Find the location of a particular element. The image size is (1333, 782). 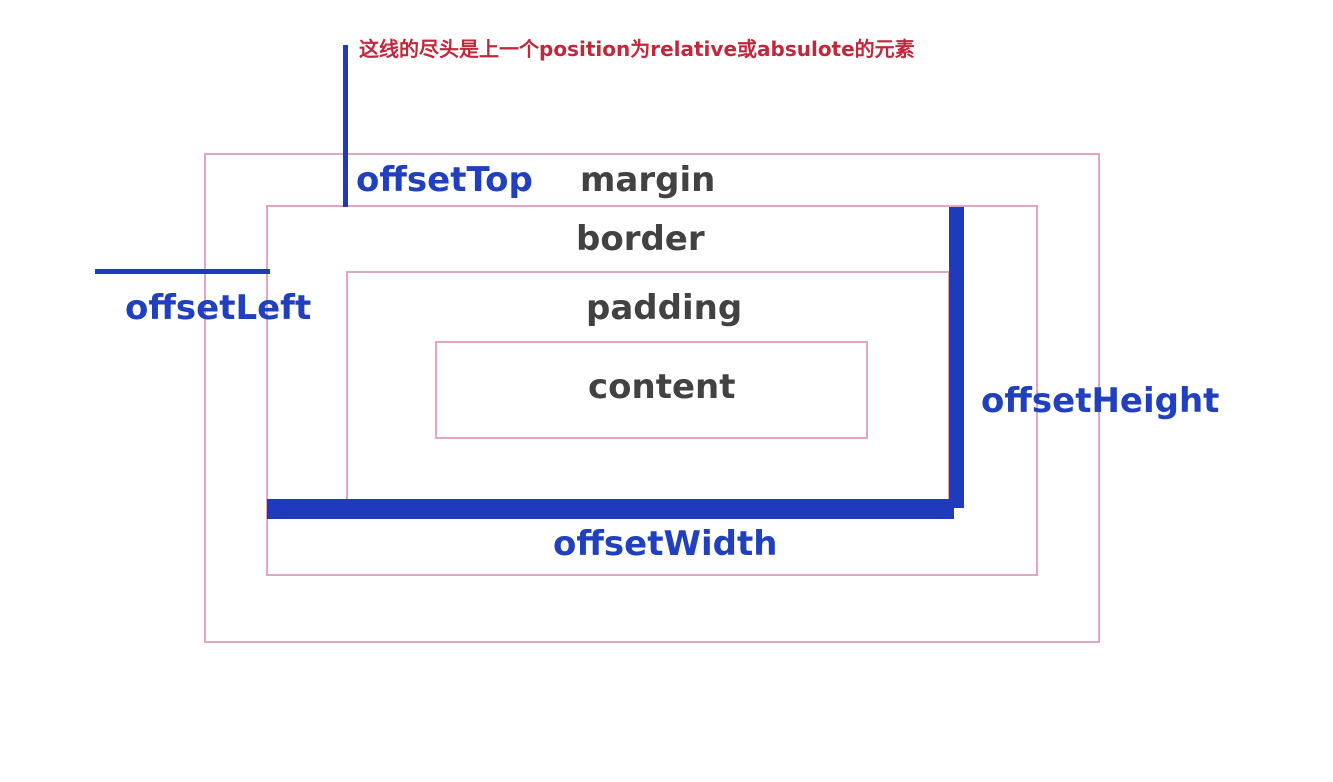

offset-width-label: offsetWidth is located at coordinates (665, 544).